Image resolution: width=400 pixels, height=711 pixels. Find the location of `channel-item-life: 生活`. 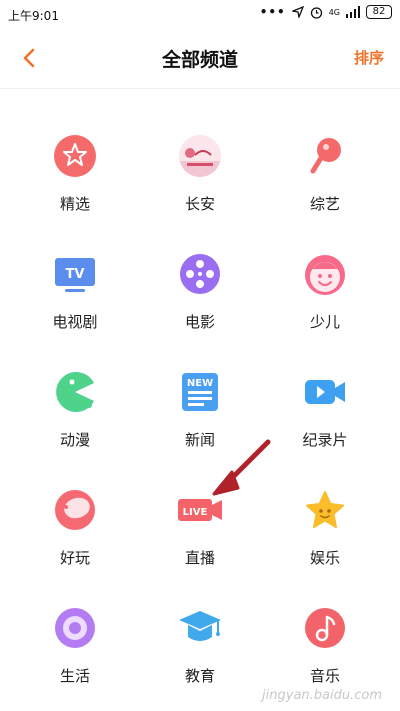

channel-item-life: 生活 is located at coordinates (75, 645).